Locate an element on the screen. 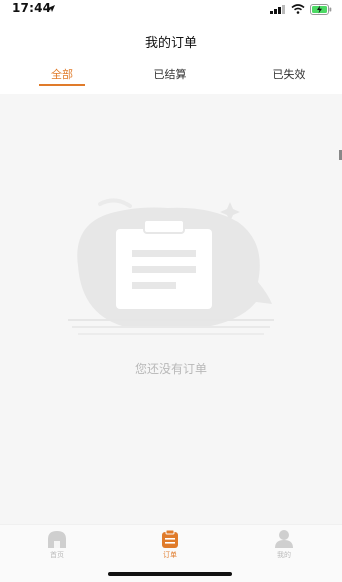 Image resolution: width=342 pixels, height=582 pixels. tabbar-label-home: 首页 is located at coordinates (57, 555).